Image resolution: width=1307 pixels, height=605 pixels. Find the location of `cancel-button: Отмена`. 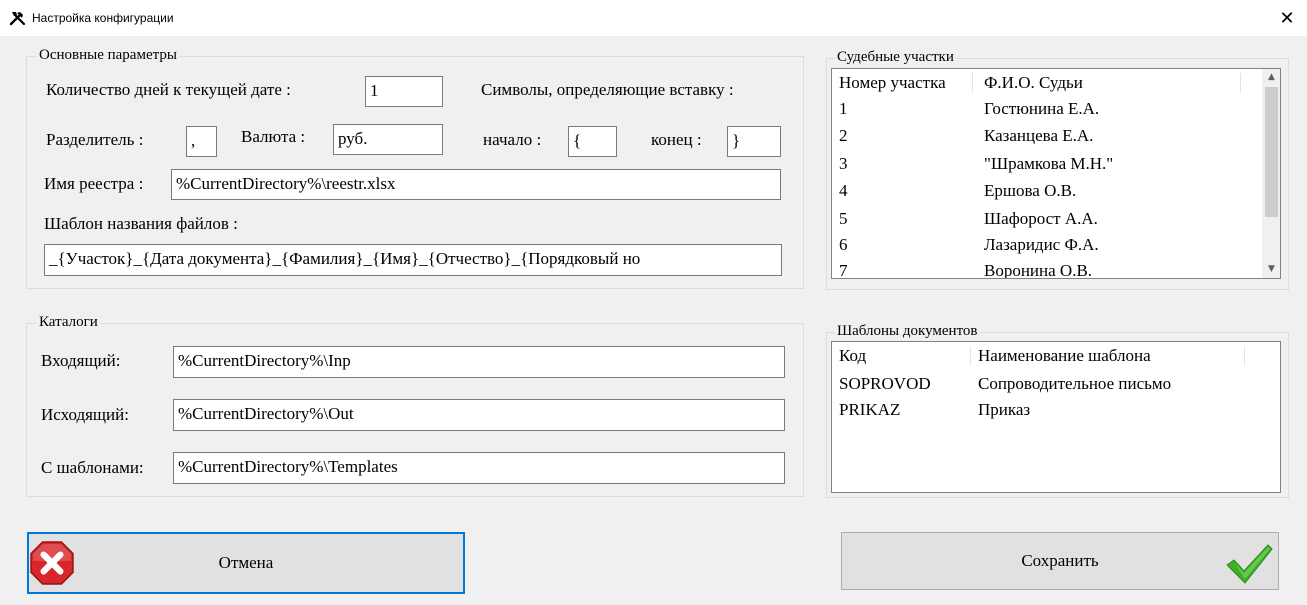

cancel-button: Отмена is located at coordinates (246, 563).